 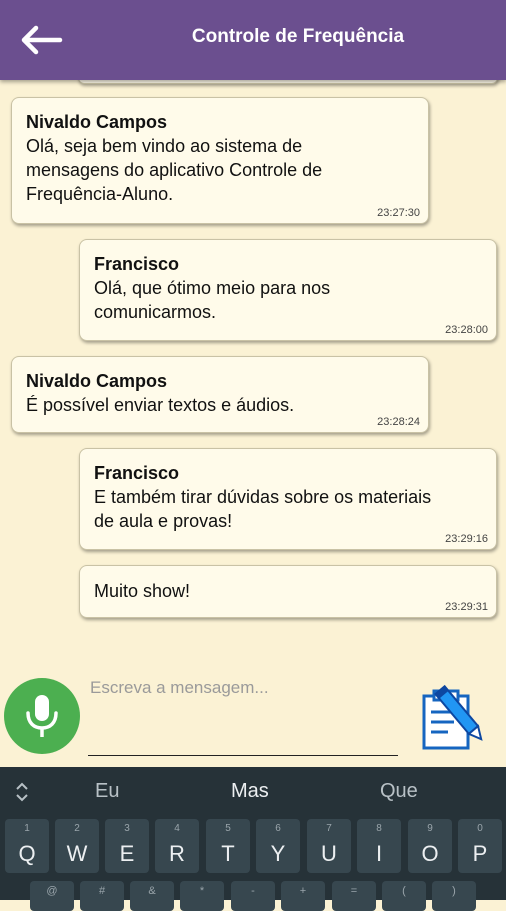 I want to click on message-bubble: Muito show! 23:29:31, so click(x=288, y=591).